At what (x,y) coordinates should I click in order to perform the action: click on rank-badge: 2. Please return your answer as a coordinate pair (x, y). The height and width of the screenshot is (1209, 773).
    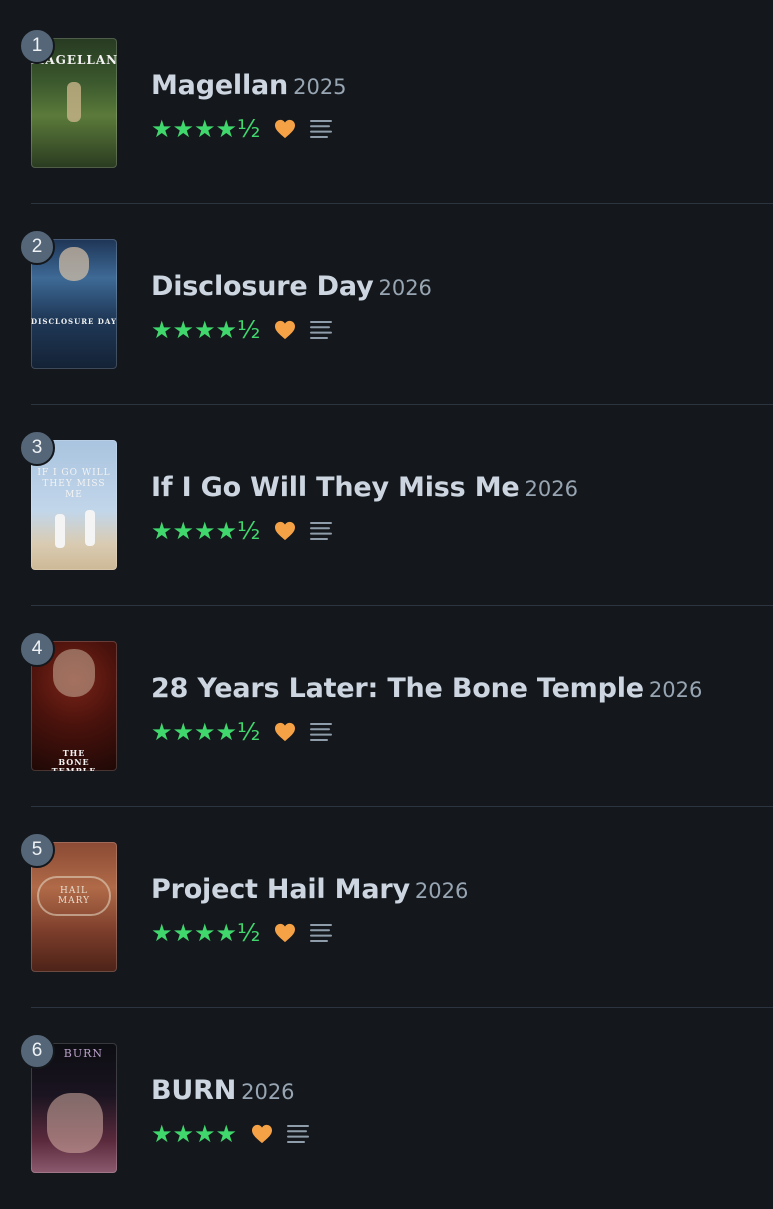
    Looking at the image, I should click on (37, 247).